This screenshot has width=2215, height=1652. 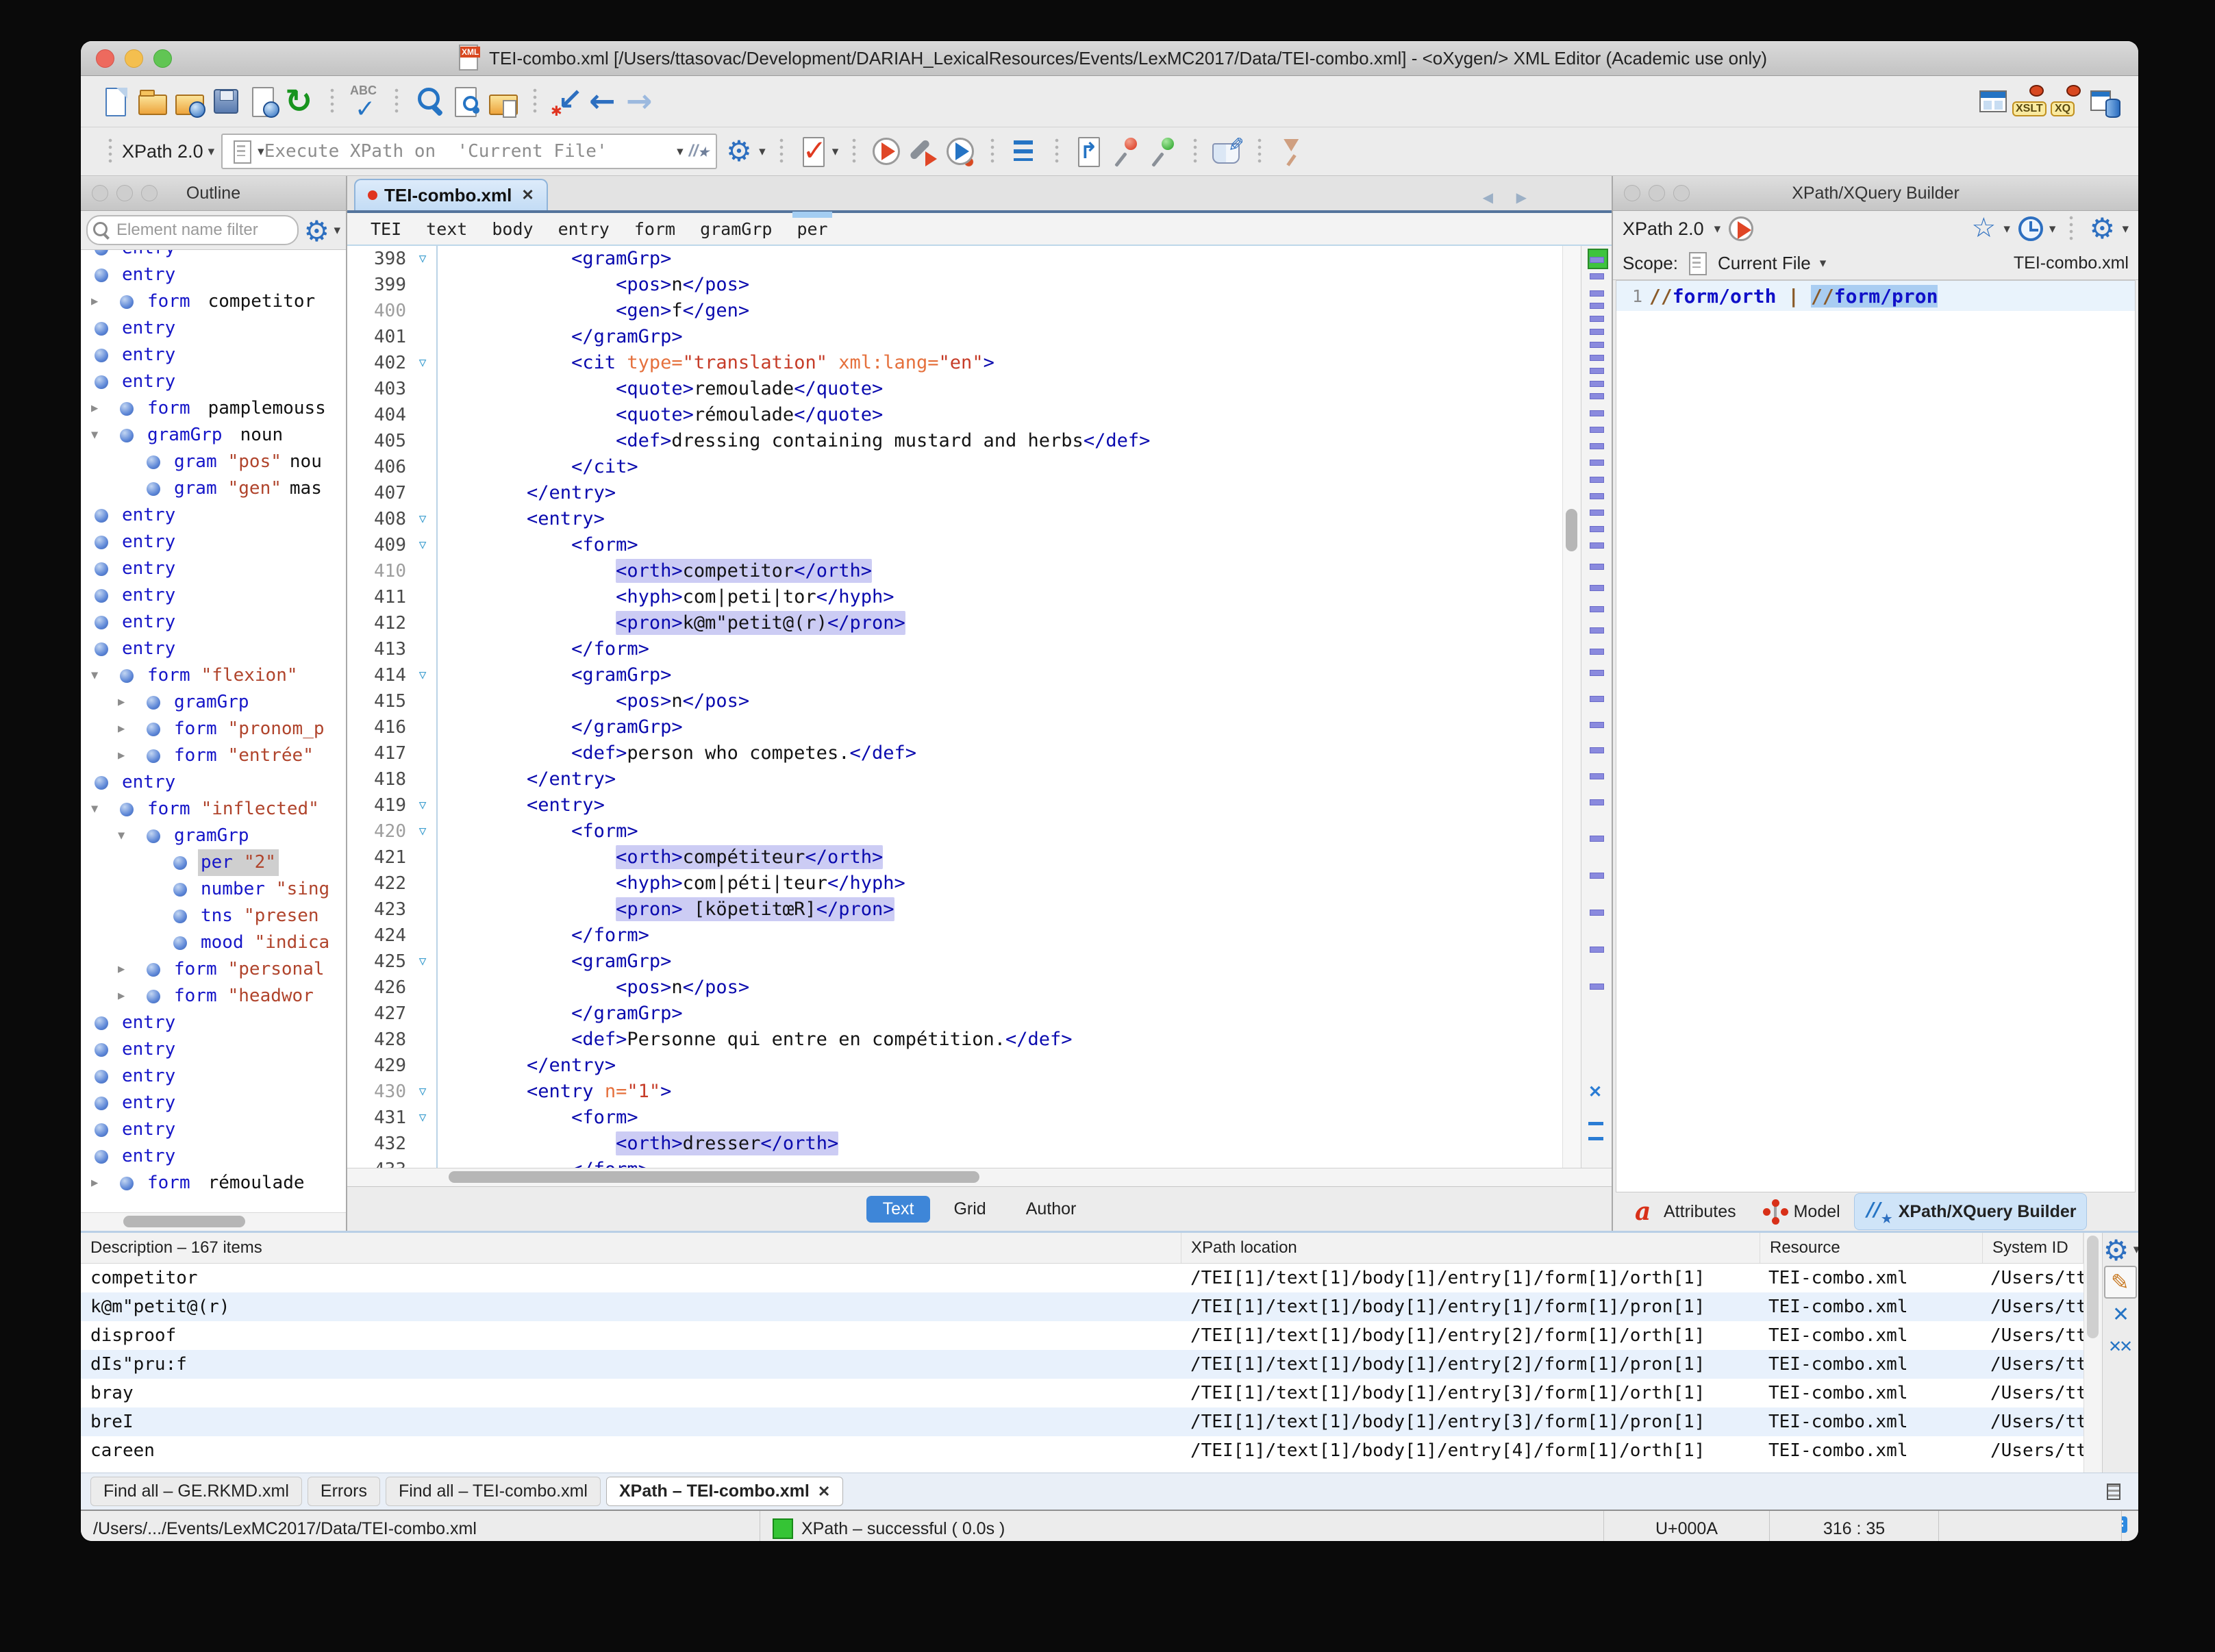 What do you see at coordinates (886, 151) in the screenshot?
I see `transform-icon-button` at bounding box center [886, 151].